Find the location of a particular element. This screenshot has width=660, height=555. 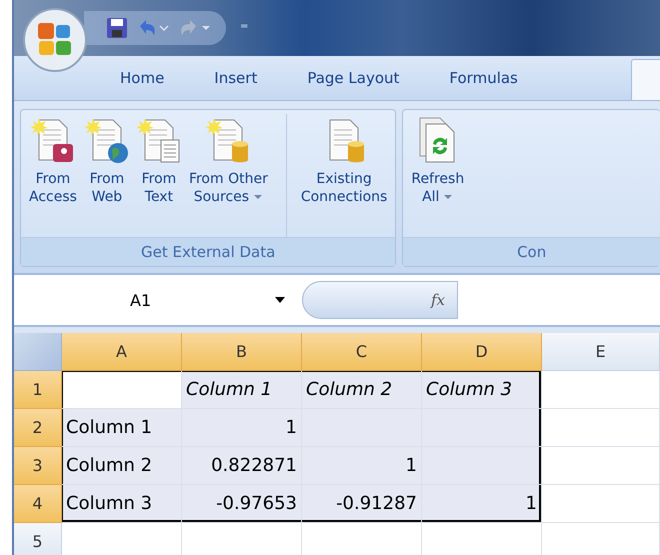

ribbon-button: From Web is located at coordinates (106, 175).